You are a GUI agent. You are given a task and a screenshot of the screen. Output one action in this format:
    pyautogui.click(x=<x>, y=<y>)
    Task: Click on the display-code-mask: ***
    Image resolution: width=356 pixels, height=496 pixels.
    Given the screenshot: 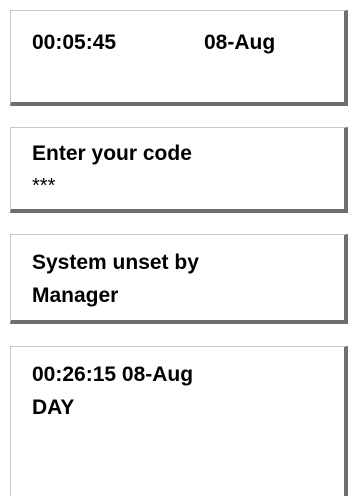 What is the action you would take?
    pyautogui.click(x=44, y=186)
    